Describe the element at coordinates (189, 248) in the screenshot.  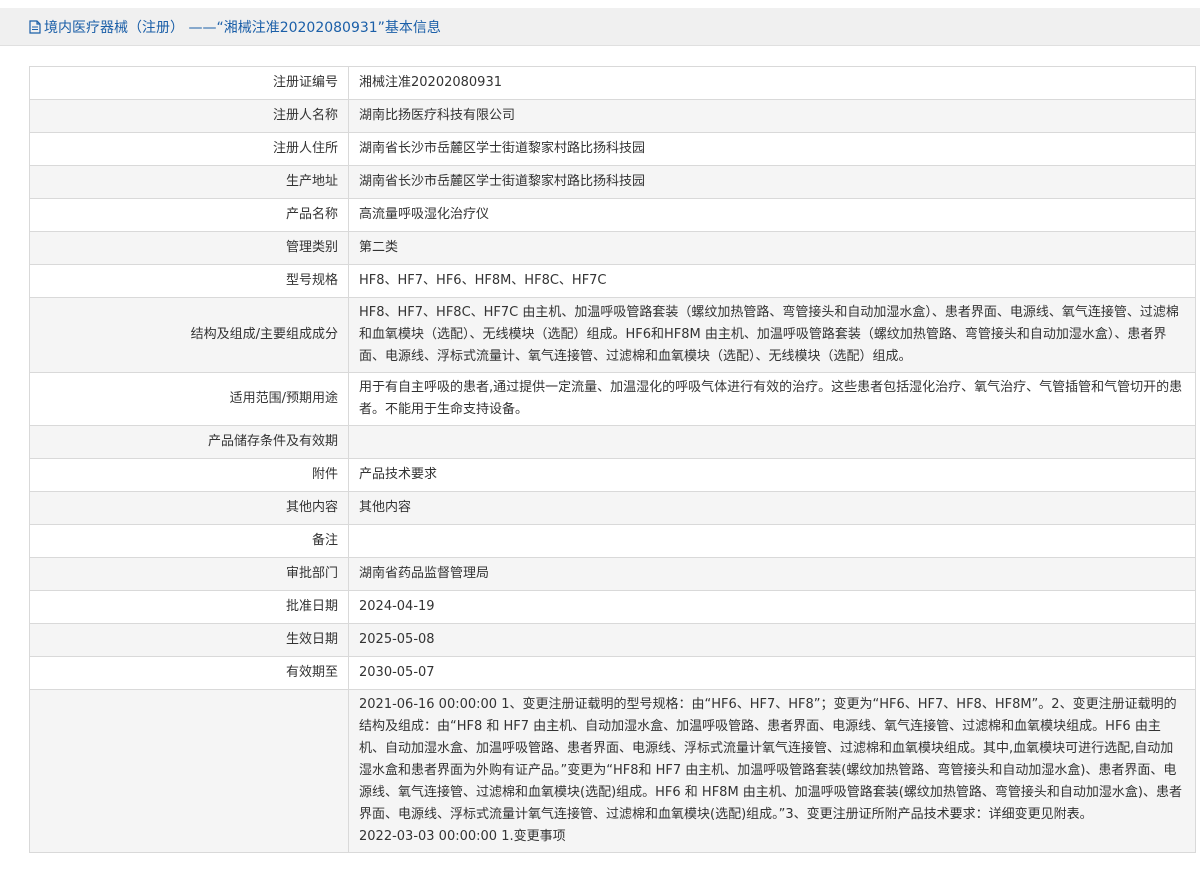
I see `row-label: 管理类别` at that location.